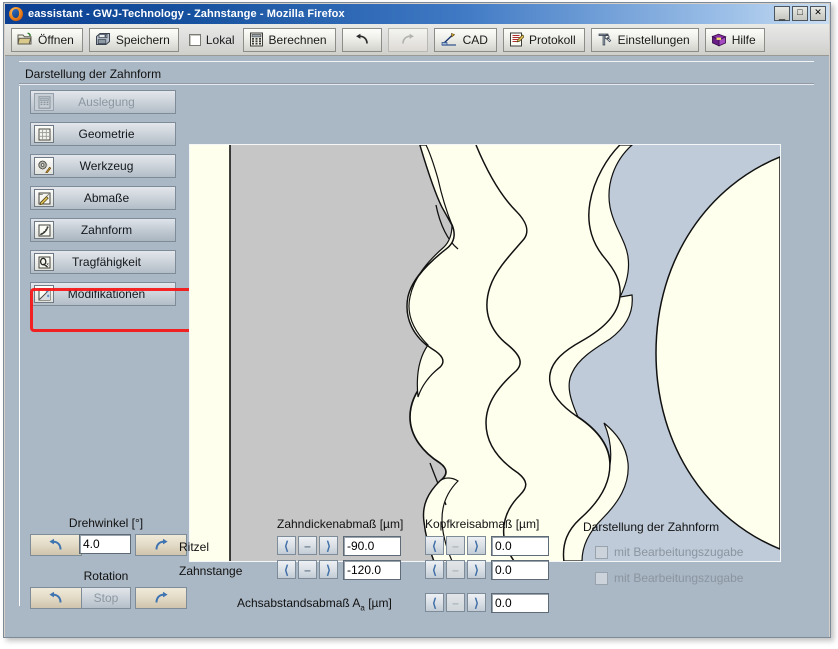 The width and height of the screenshot is (838, 649). I want to click on lokal-checkbox: Lokal, so click(211, 40).